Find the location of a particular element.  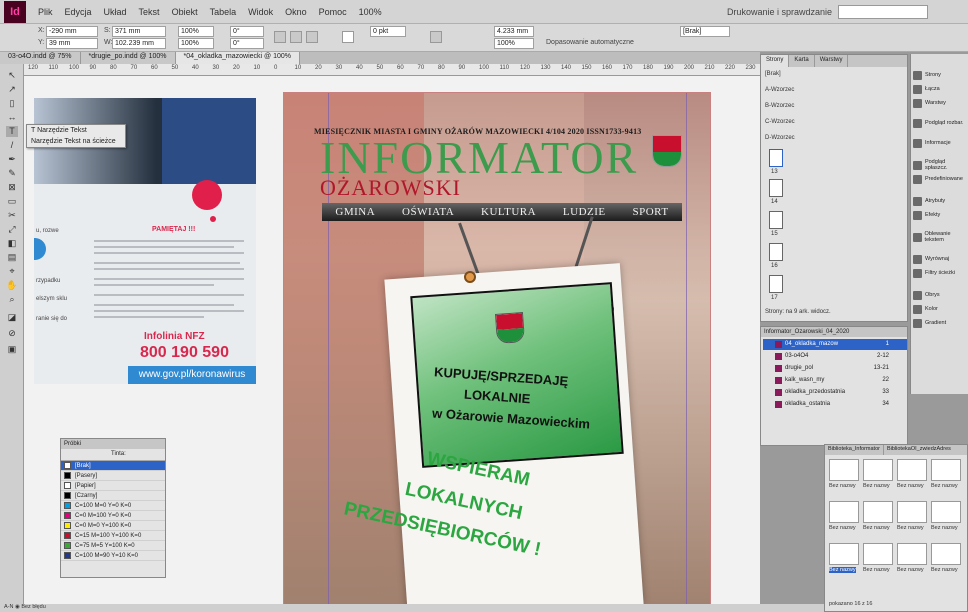

dock-informacje: Informacje is located at coordinates (940, 143).